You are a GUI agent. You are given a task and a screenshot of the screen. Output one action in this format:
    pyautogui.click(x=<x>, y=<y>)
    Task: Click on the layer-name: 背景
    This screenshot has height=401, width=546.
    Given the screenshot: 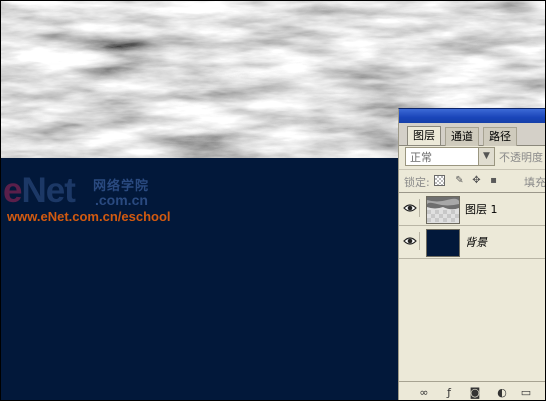 What is the action you would take?
    pyautogui.click(x=476, y=242)
    